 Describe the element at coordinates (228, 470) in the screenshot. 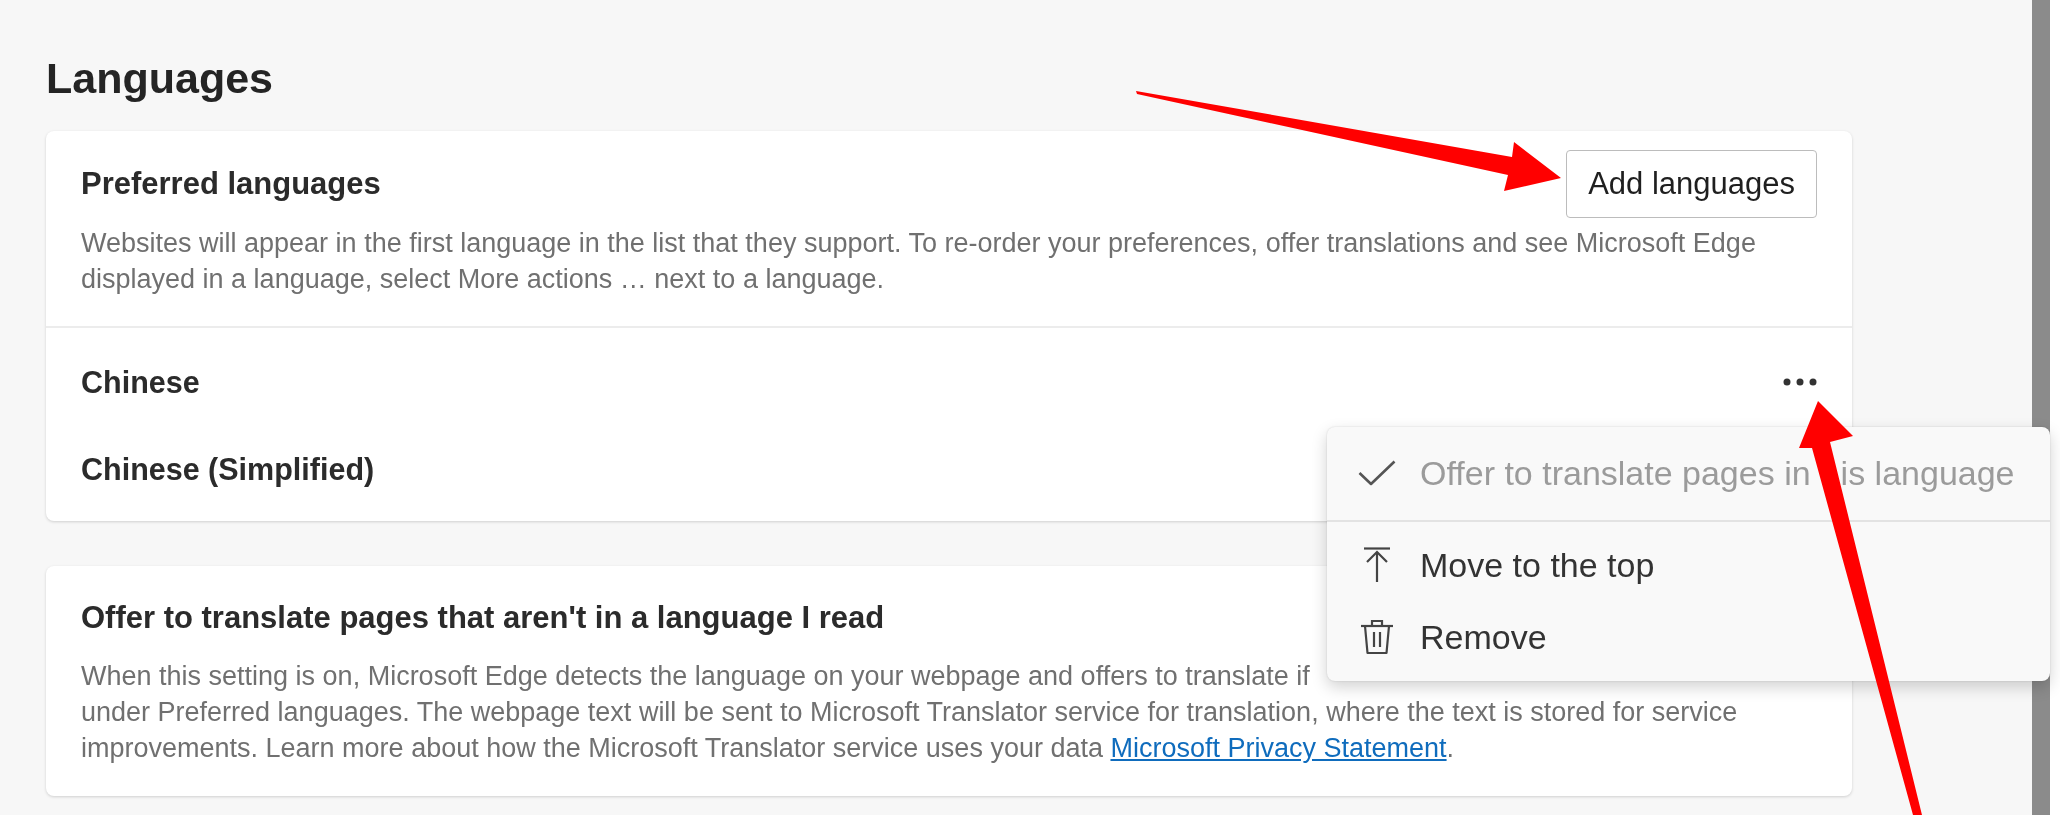

I see `language-name: Chinese (Simplified)` at that location.